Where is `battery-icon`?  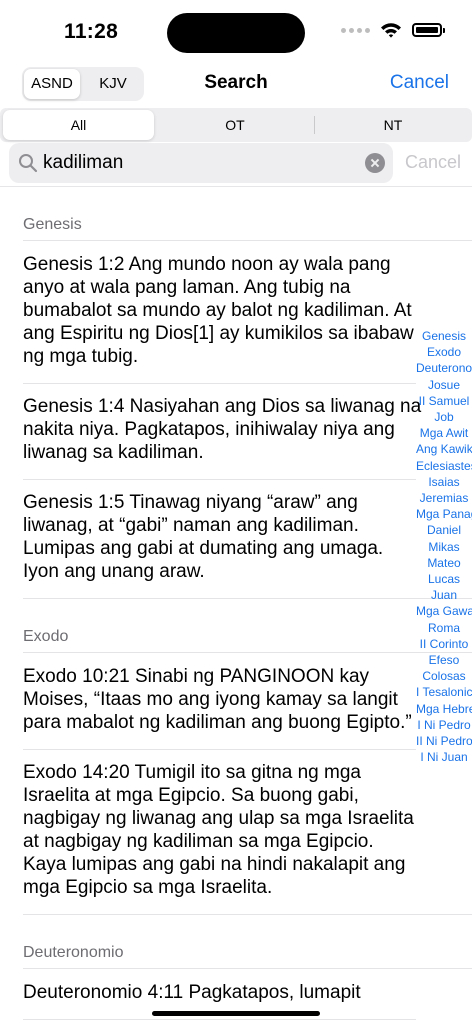 battery-icon is located at coordinates (428, 30).